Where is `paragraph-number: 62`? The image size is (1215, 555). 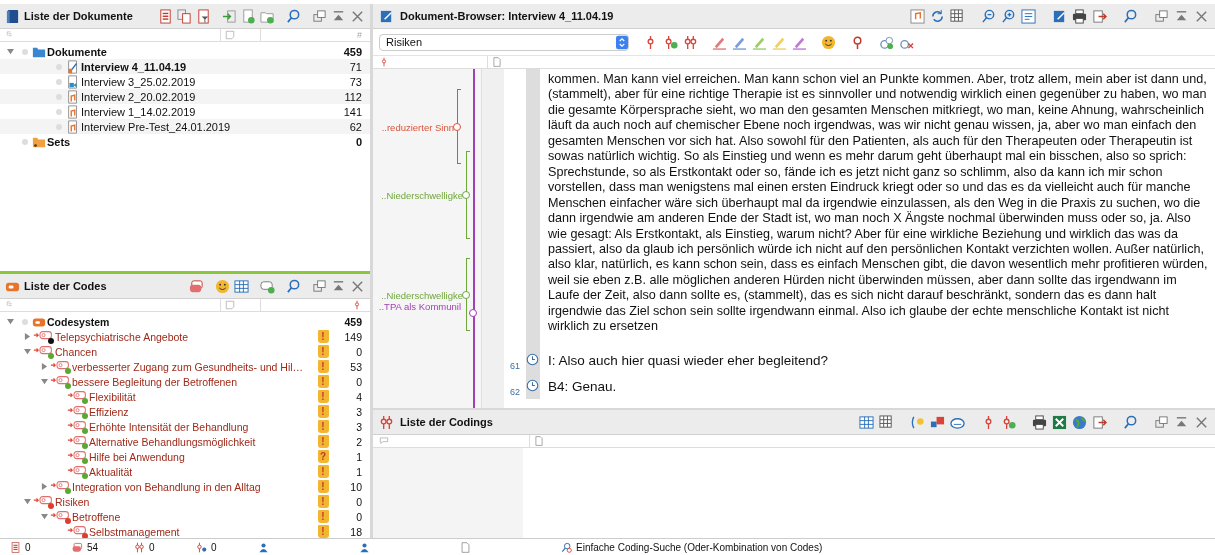 paragraph-number: 62 is located at coordinates (515, 391).